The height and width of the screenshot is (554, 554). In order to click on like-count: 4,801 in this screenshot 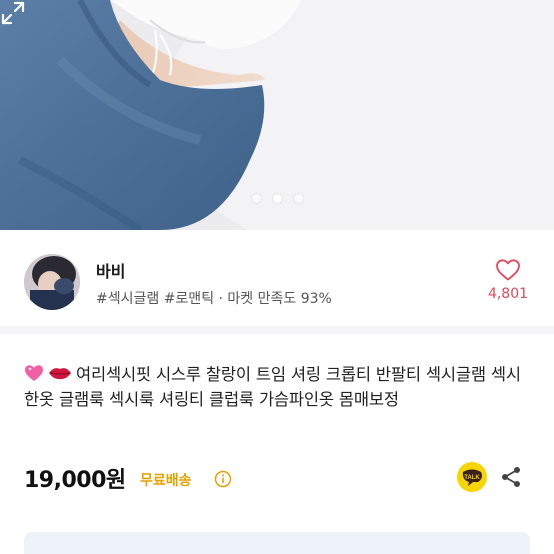, I will do `click(508, 294)`.